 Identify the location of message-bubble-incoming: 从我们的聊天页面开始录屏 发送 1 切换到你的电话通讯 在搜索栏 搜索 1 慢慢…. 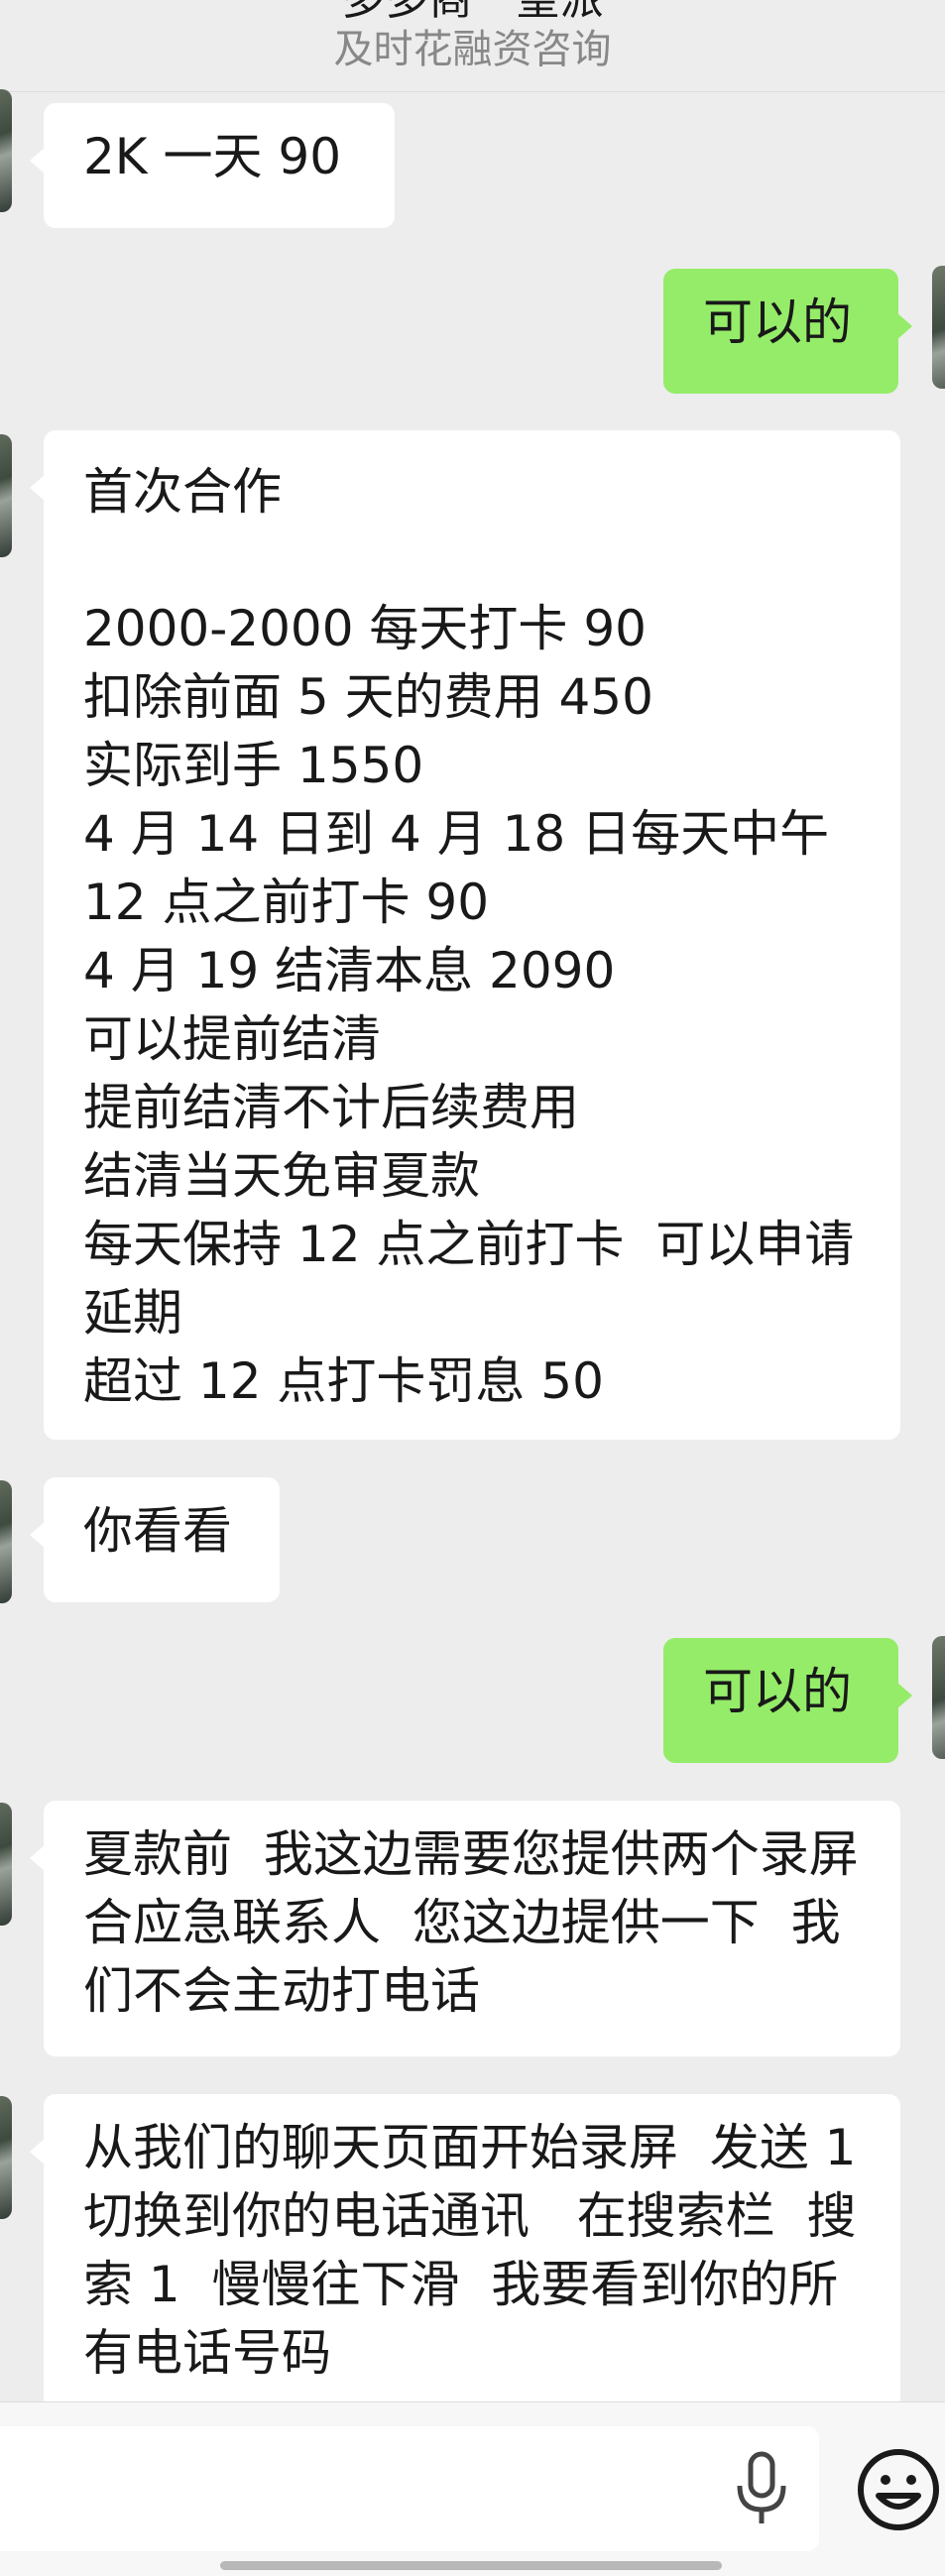
(465, 2257).